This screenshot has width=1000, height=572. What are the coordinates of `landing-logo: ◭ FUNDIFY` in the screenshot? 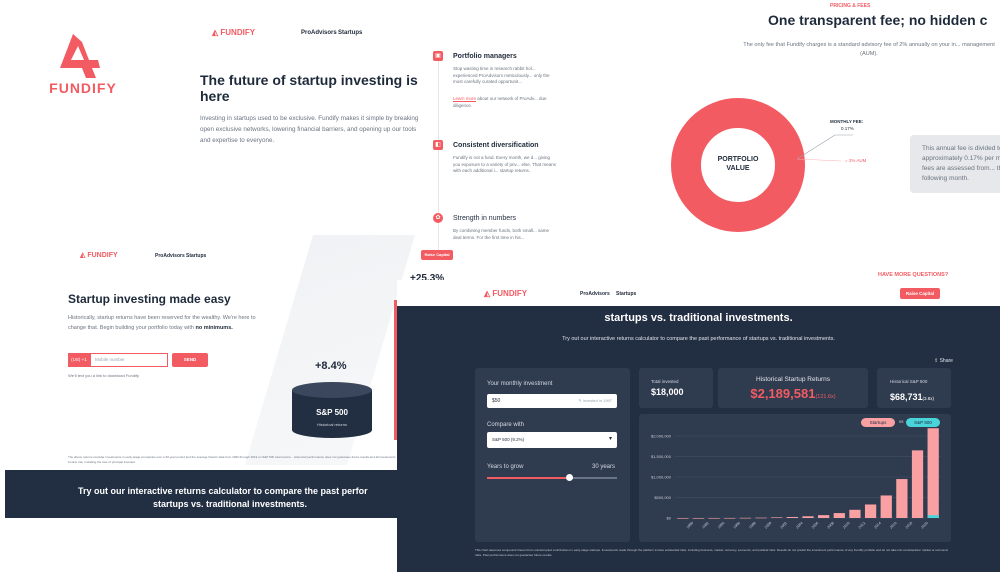 It's located at (99, 255).